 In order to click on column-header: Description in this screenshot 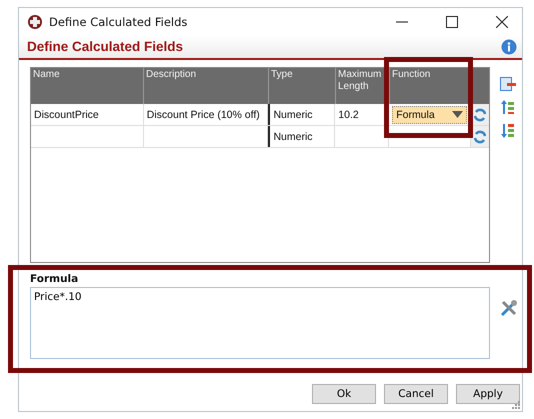, I will do `click(206, 86)`.